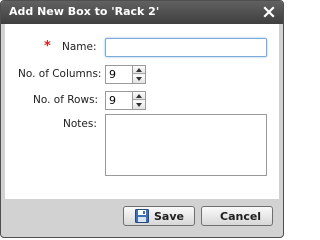 The height and width of the screenshot is (240, 320). Describe the element at coordinates (241, 216) in the screenshot. I see `cancel-button-label: Cancel` at that location.